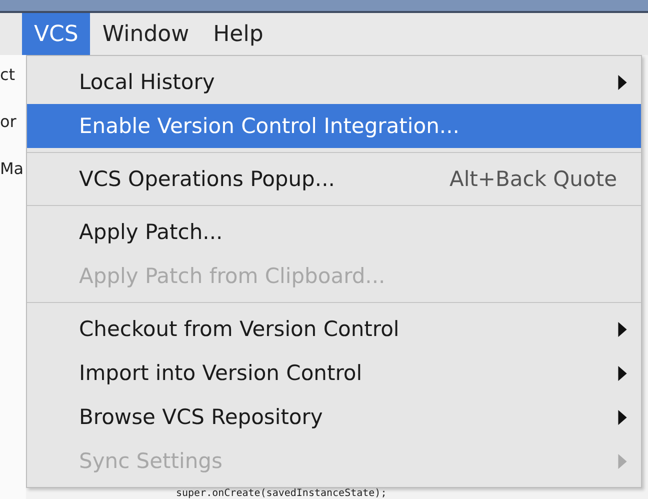 This screenshot has width=648, height=499. I want to click on menu-item-label: Local History, so click(147, 82).